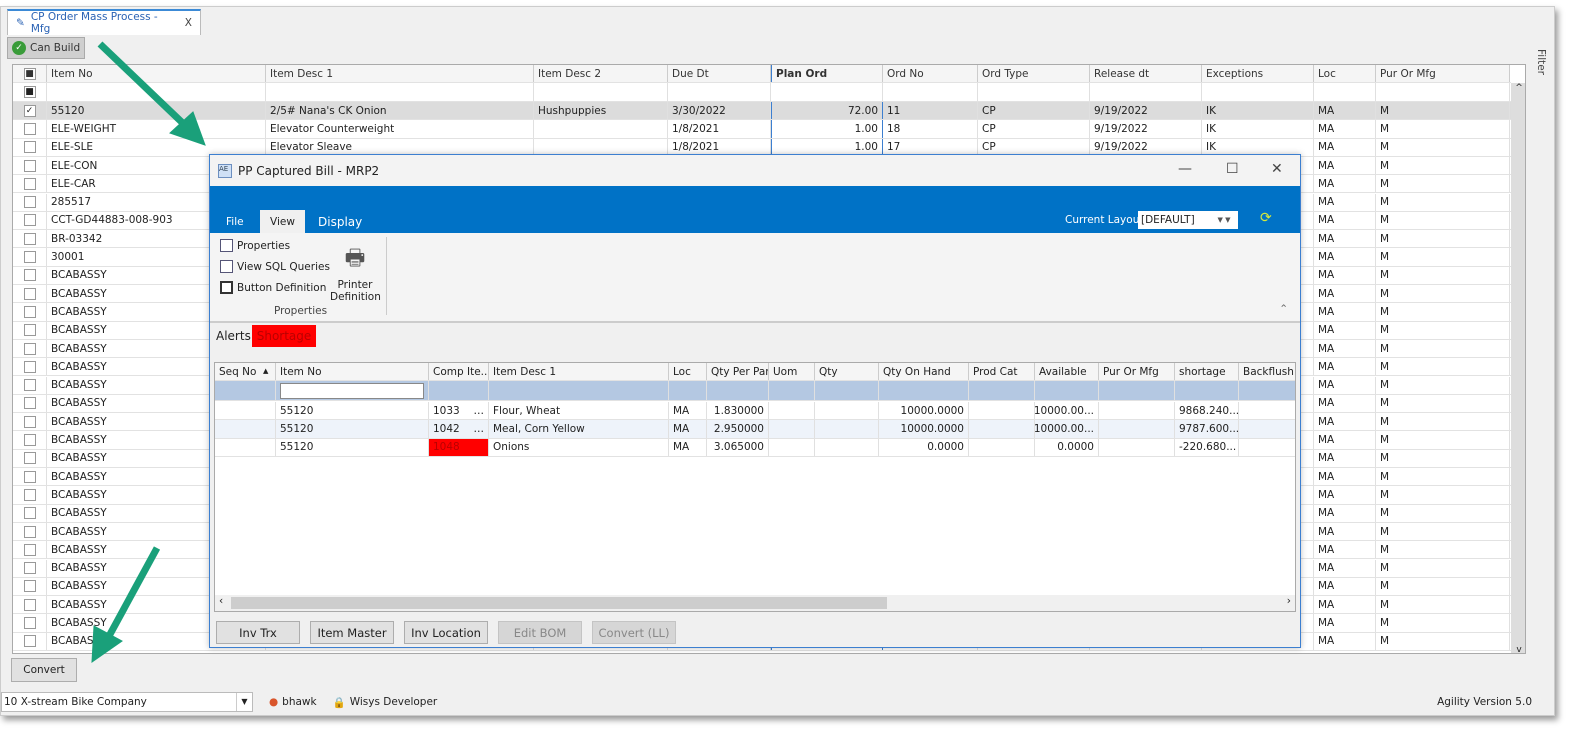 The height and width of the screenshot is (730, 1577). I want to click on company-select: 10 X-stream Bike Company ▼, so click(127, 702).